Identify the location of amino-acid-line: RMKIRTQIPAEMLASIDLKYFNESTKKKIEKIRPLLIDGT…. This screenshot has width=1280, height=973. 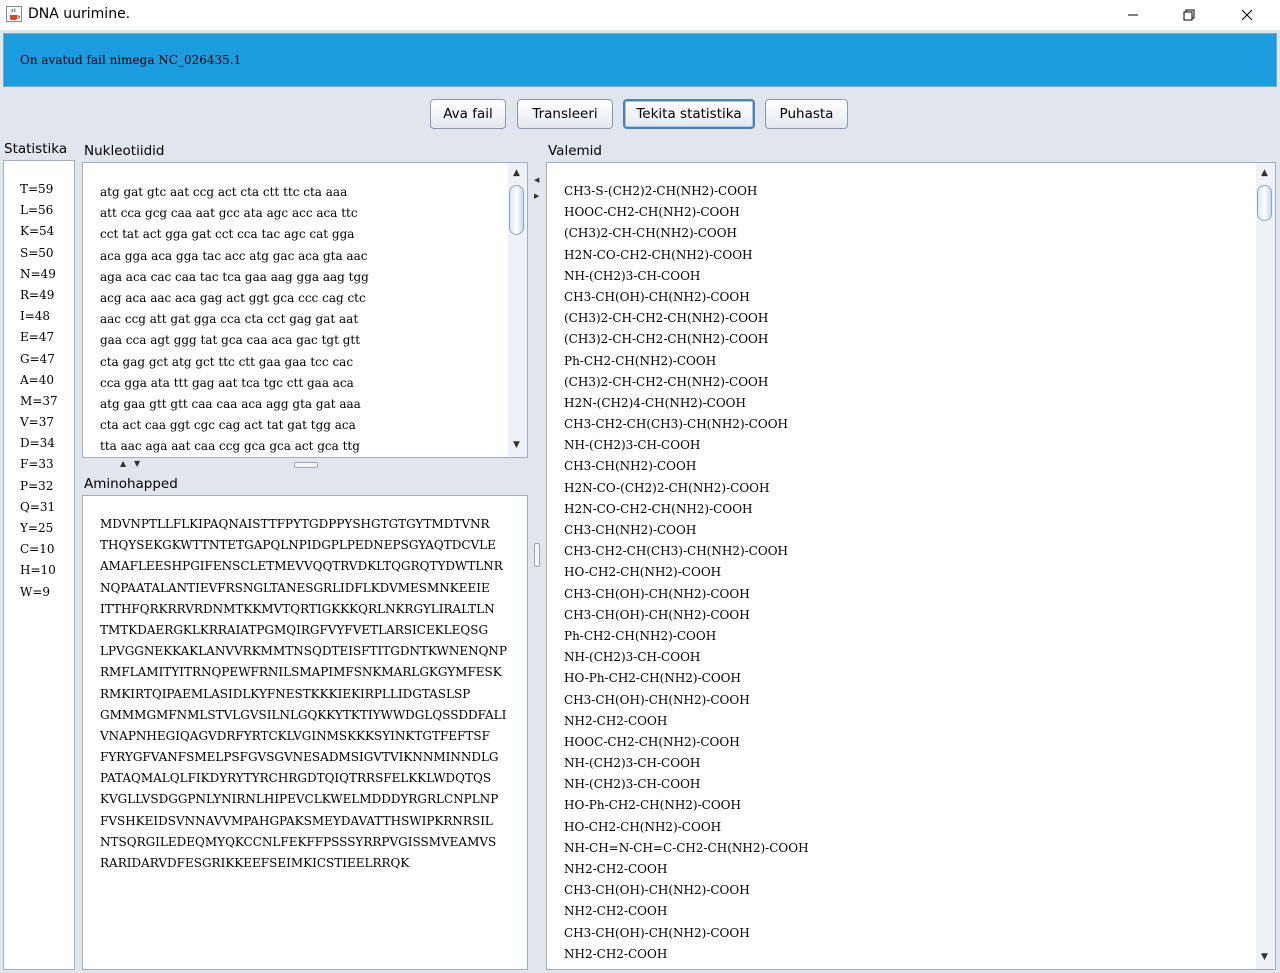
(285, 693).